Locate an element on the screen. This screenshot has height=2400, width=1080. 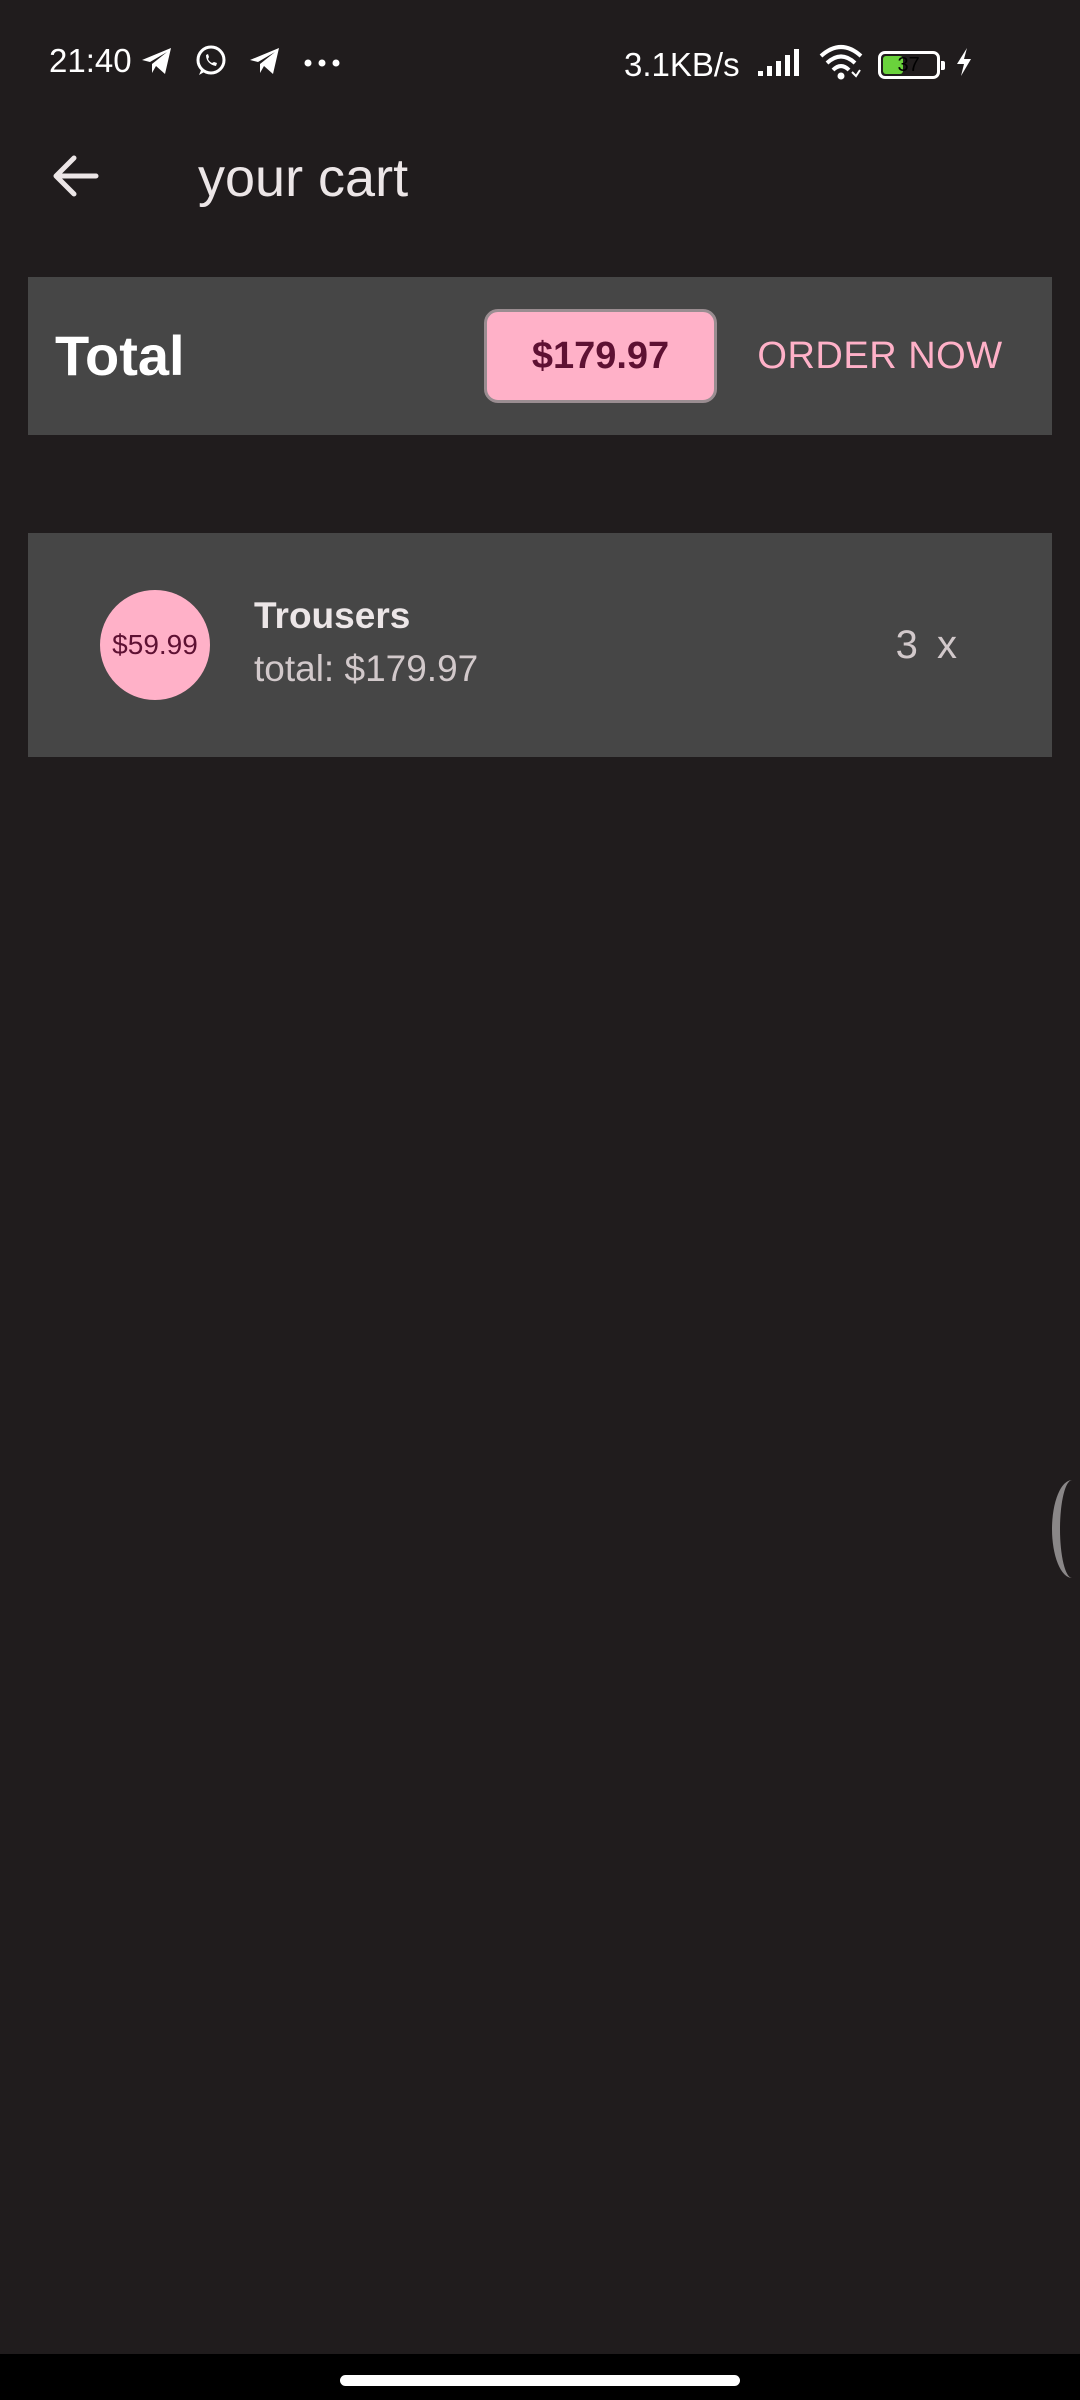
edge-gesture-handle is located at coordinates (1066, 1529).